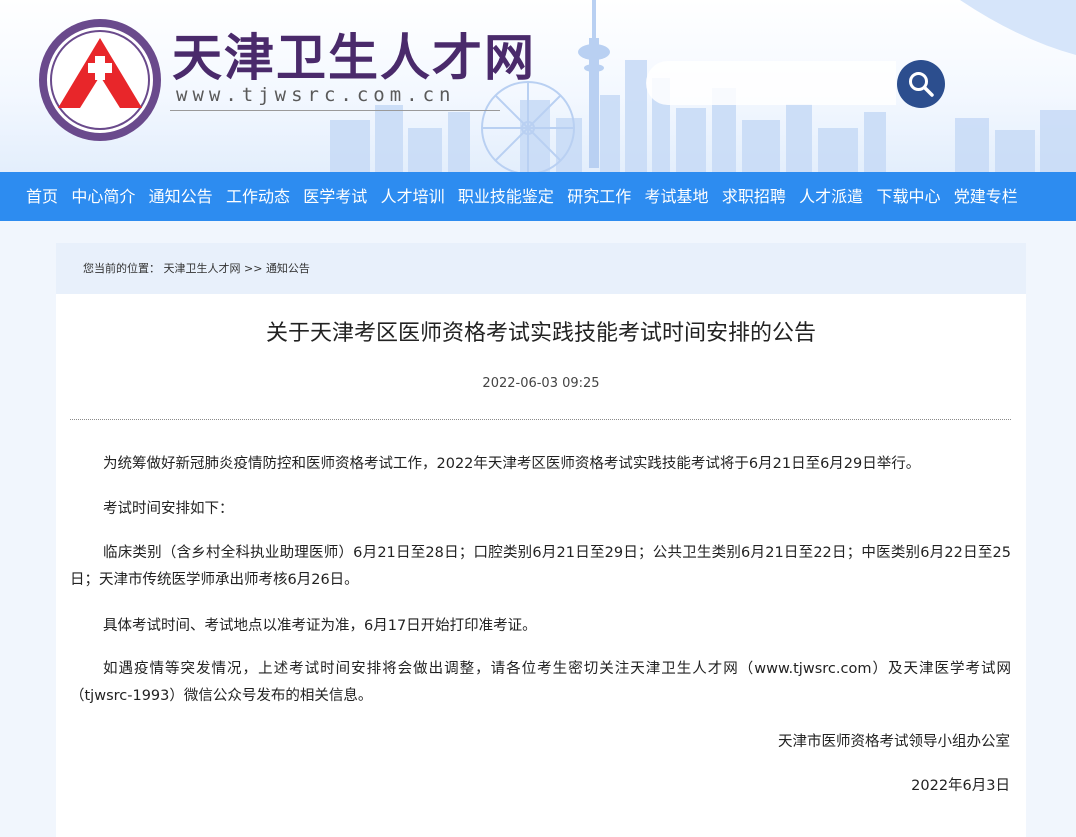 The image size is (1076, 837). I want to click on nav-item-notices: 通知公告, so click(181, 196).